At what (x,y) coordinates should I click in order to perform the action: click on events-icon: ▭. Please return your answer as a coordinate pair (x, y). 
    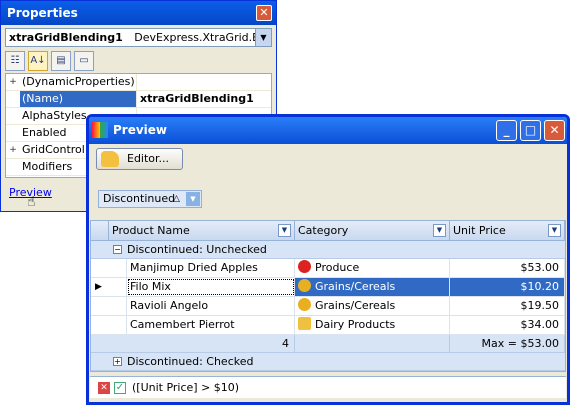
    Looking at the image, I should click on (84, 61).